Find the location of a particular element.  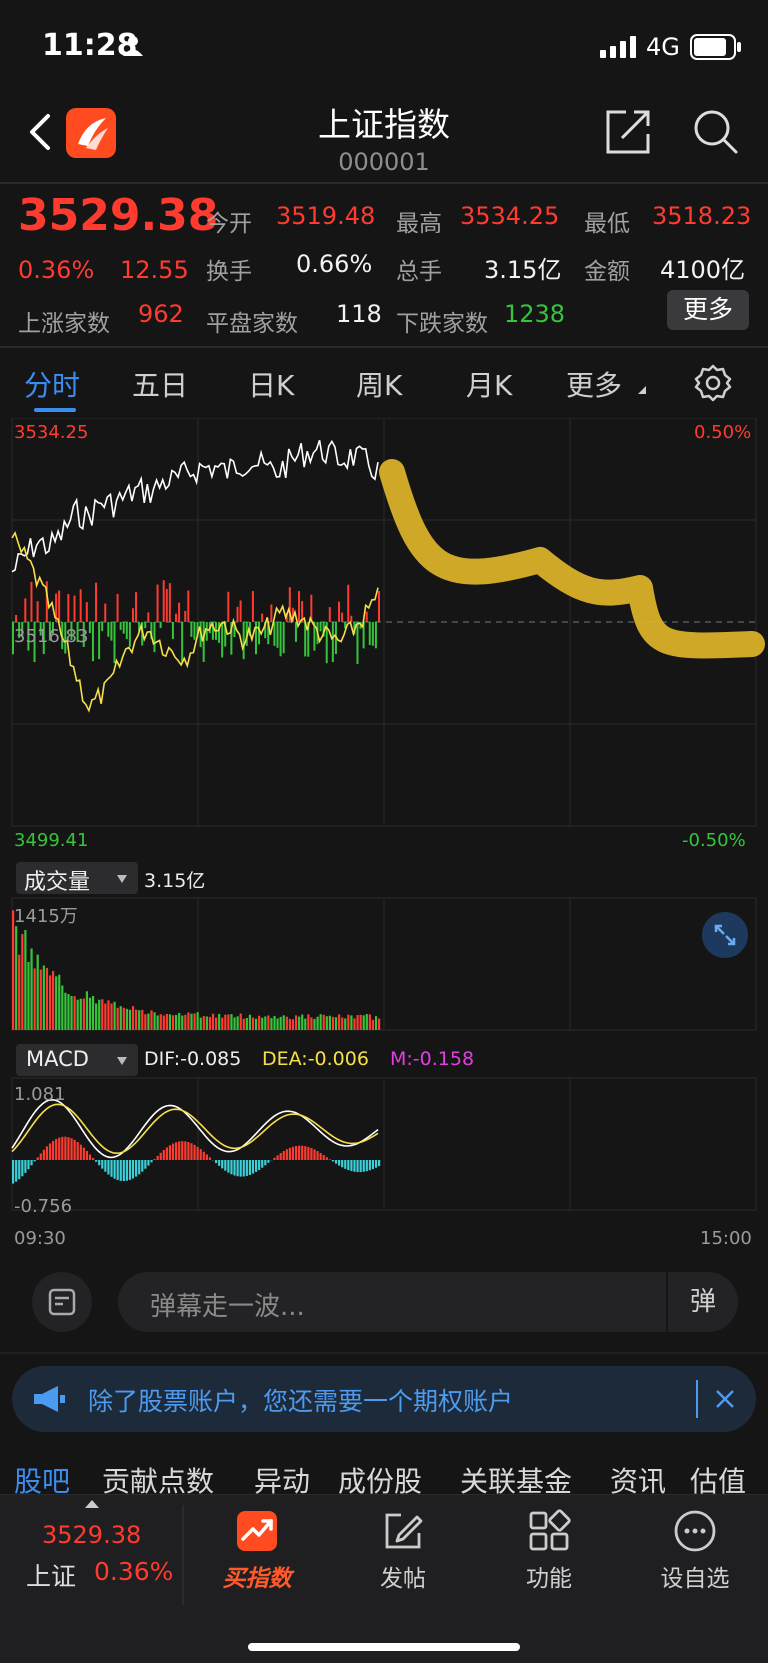

danmu-send-button: 弹 is located at coordinates (702, 1302).